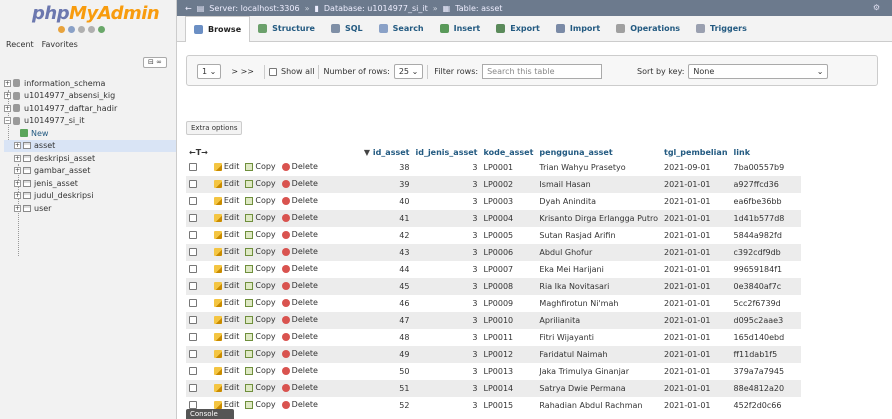  Describe the element at coordinates (210, 414) in the screenshot. I see `console-button: Console` at that location.